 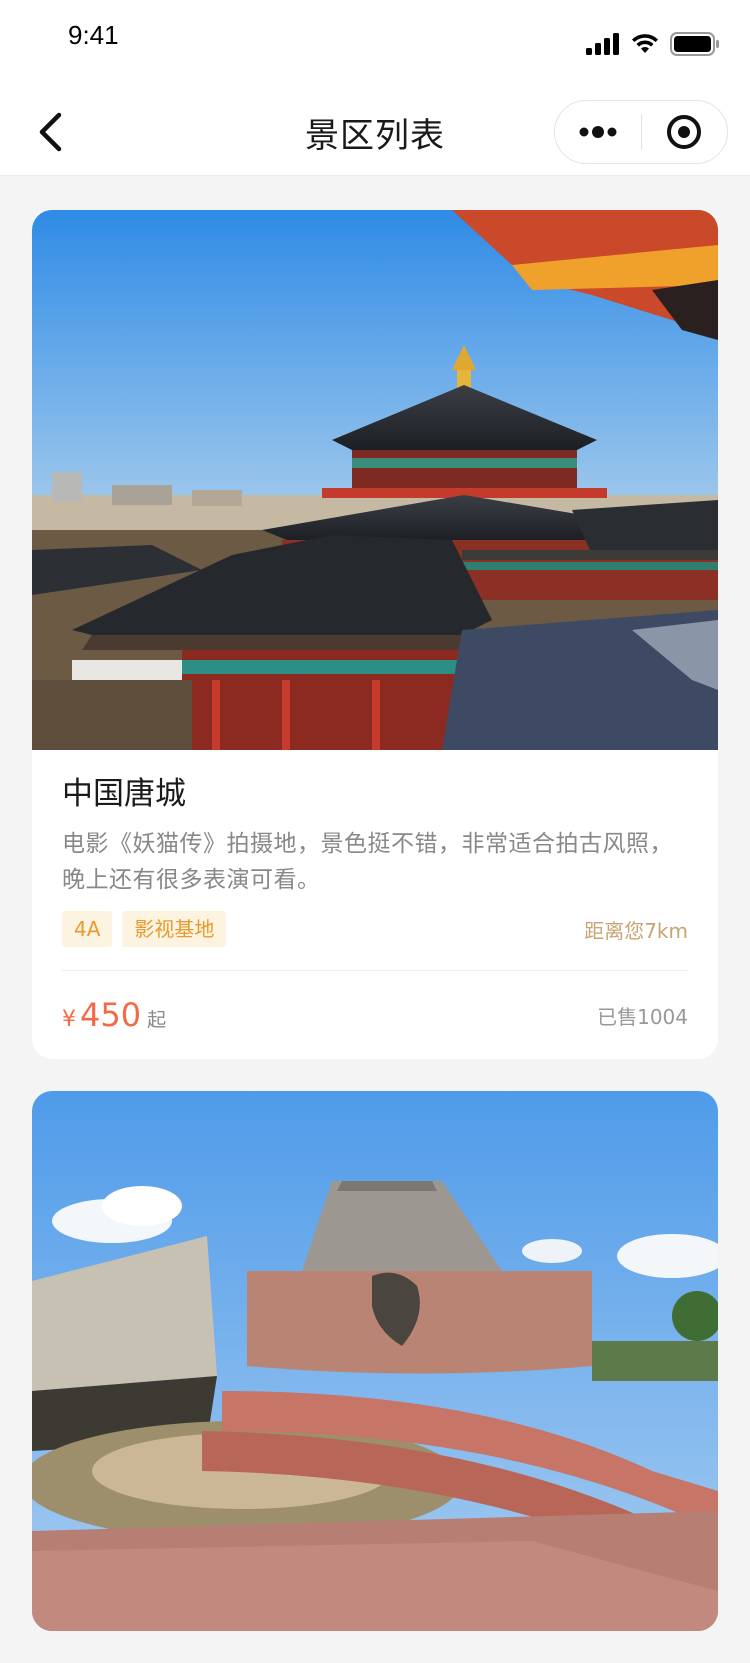 What do you see at coordinates (375, 929) in the screenshot?
I see `meta-row: 4A 影视基地 距离您7km` at bounding box center [375, 929].